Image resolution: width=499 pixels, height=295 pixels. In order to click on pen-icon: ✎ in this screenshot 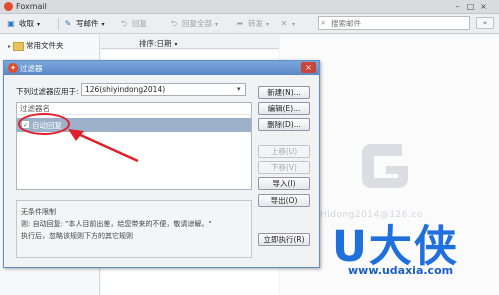, I will do `click(68, 23)`.